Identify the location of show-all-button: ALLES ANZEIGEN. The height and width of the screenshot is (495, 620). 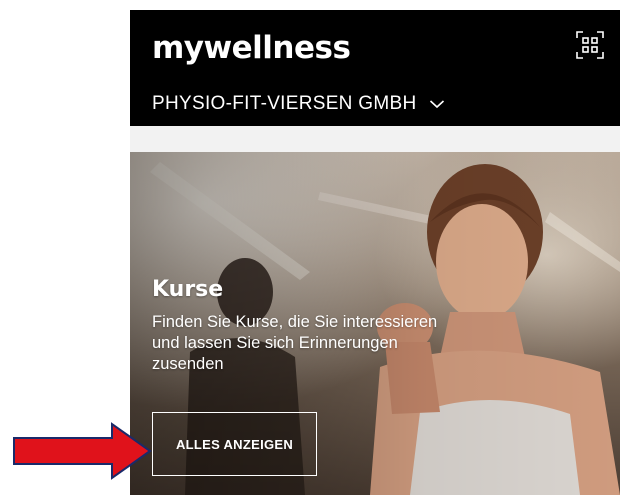
(234, 444).